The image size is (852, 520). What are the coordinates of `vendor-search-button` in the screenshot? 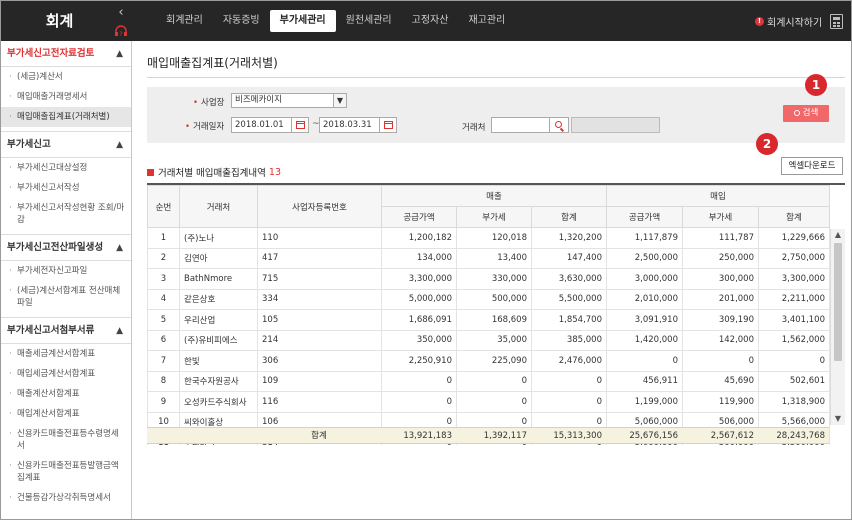 It's located at (559, 125).